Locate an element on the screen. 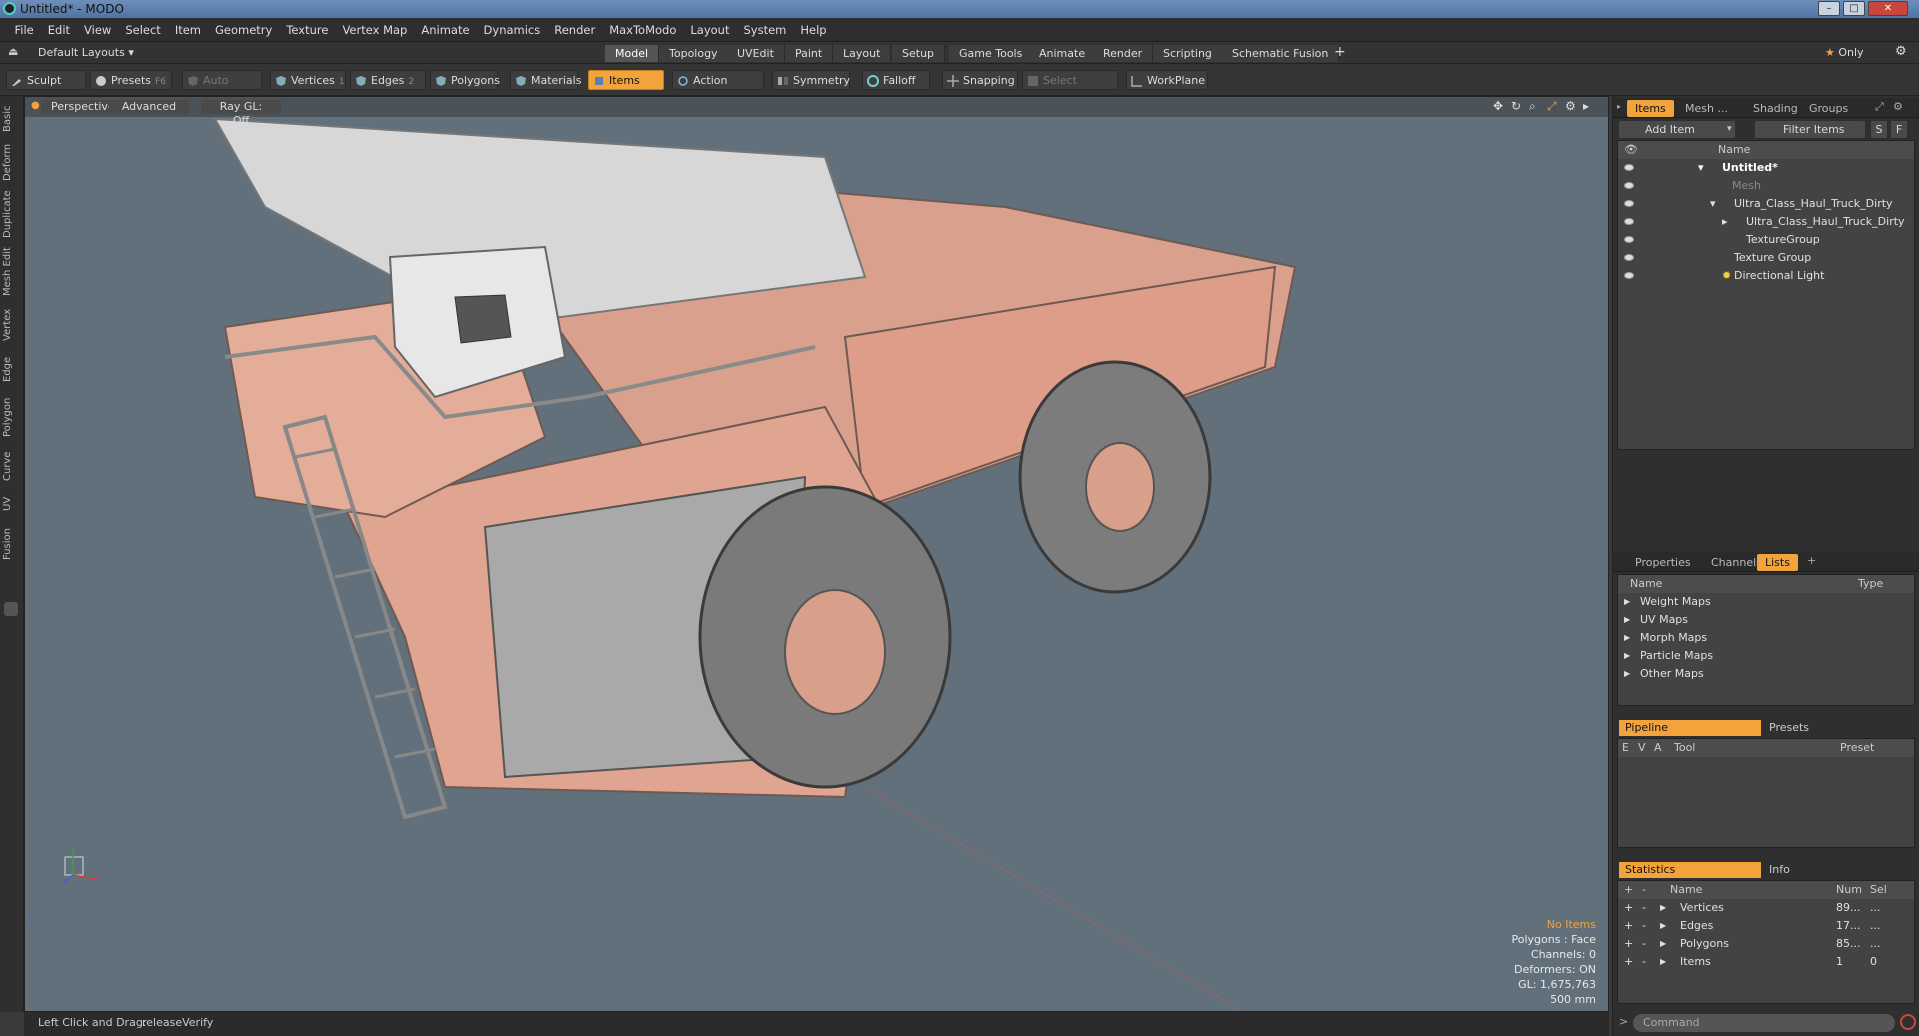 This screenshot has height=1036, width=1919. menu-system: System is located at coordinates (764, 30).